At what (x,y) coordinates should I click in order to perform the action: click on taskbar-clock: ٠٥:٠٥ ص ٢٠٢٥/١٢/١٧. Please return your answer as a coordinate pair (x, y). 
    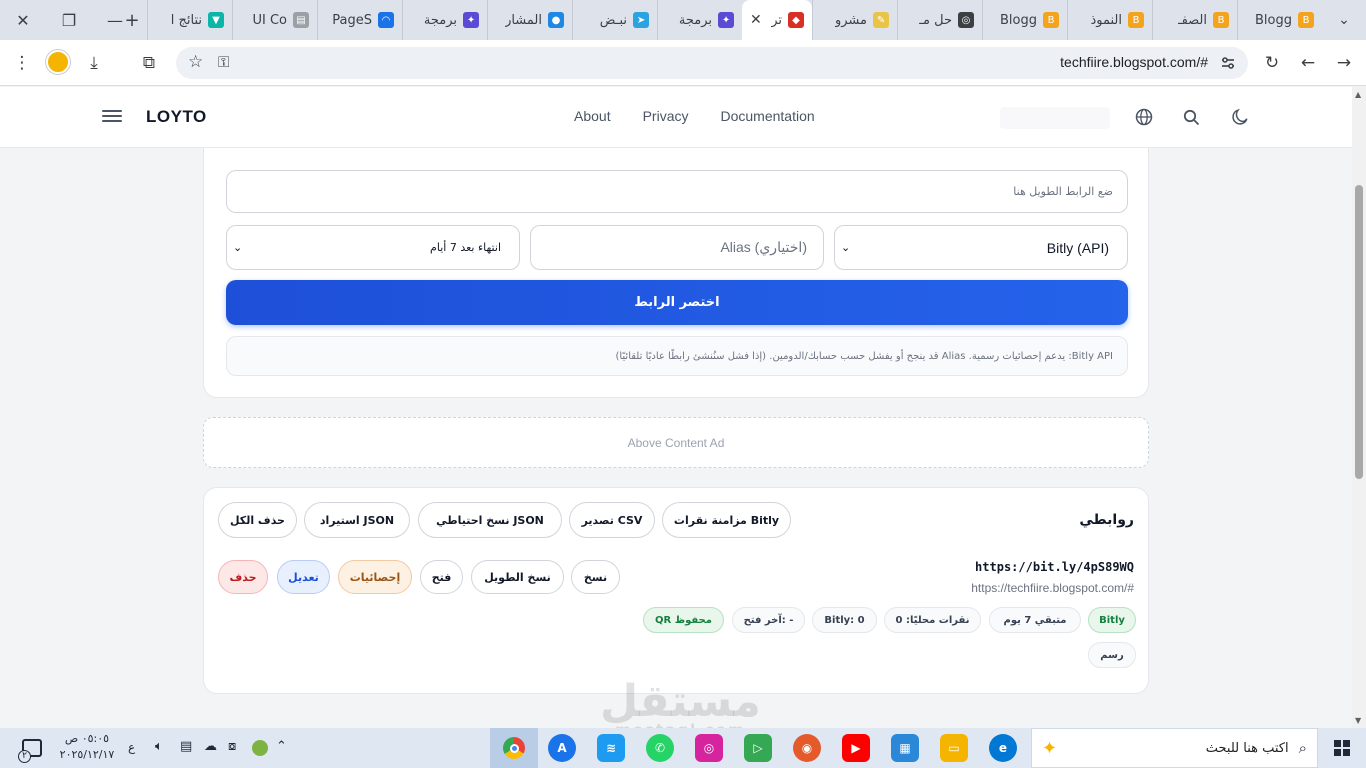
    Looking at the image, I should click on (87, 747).